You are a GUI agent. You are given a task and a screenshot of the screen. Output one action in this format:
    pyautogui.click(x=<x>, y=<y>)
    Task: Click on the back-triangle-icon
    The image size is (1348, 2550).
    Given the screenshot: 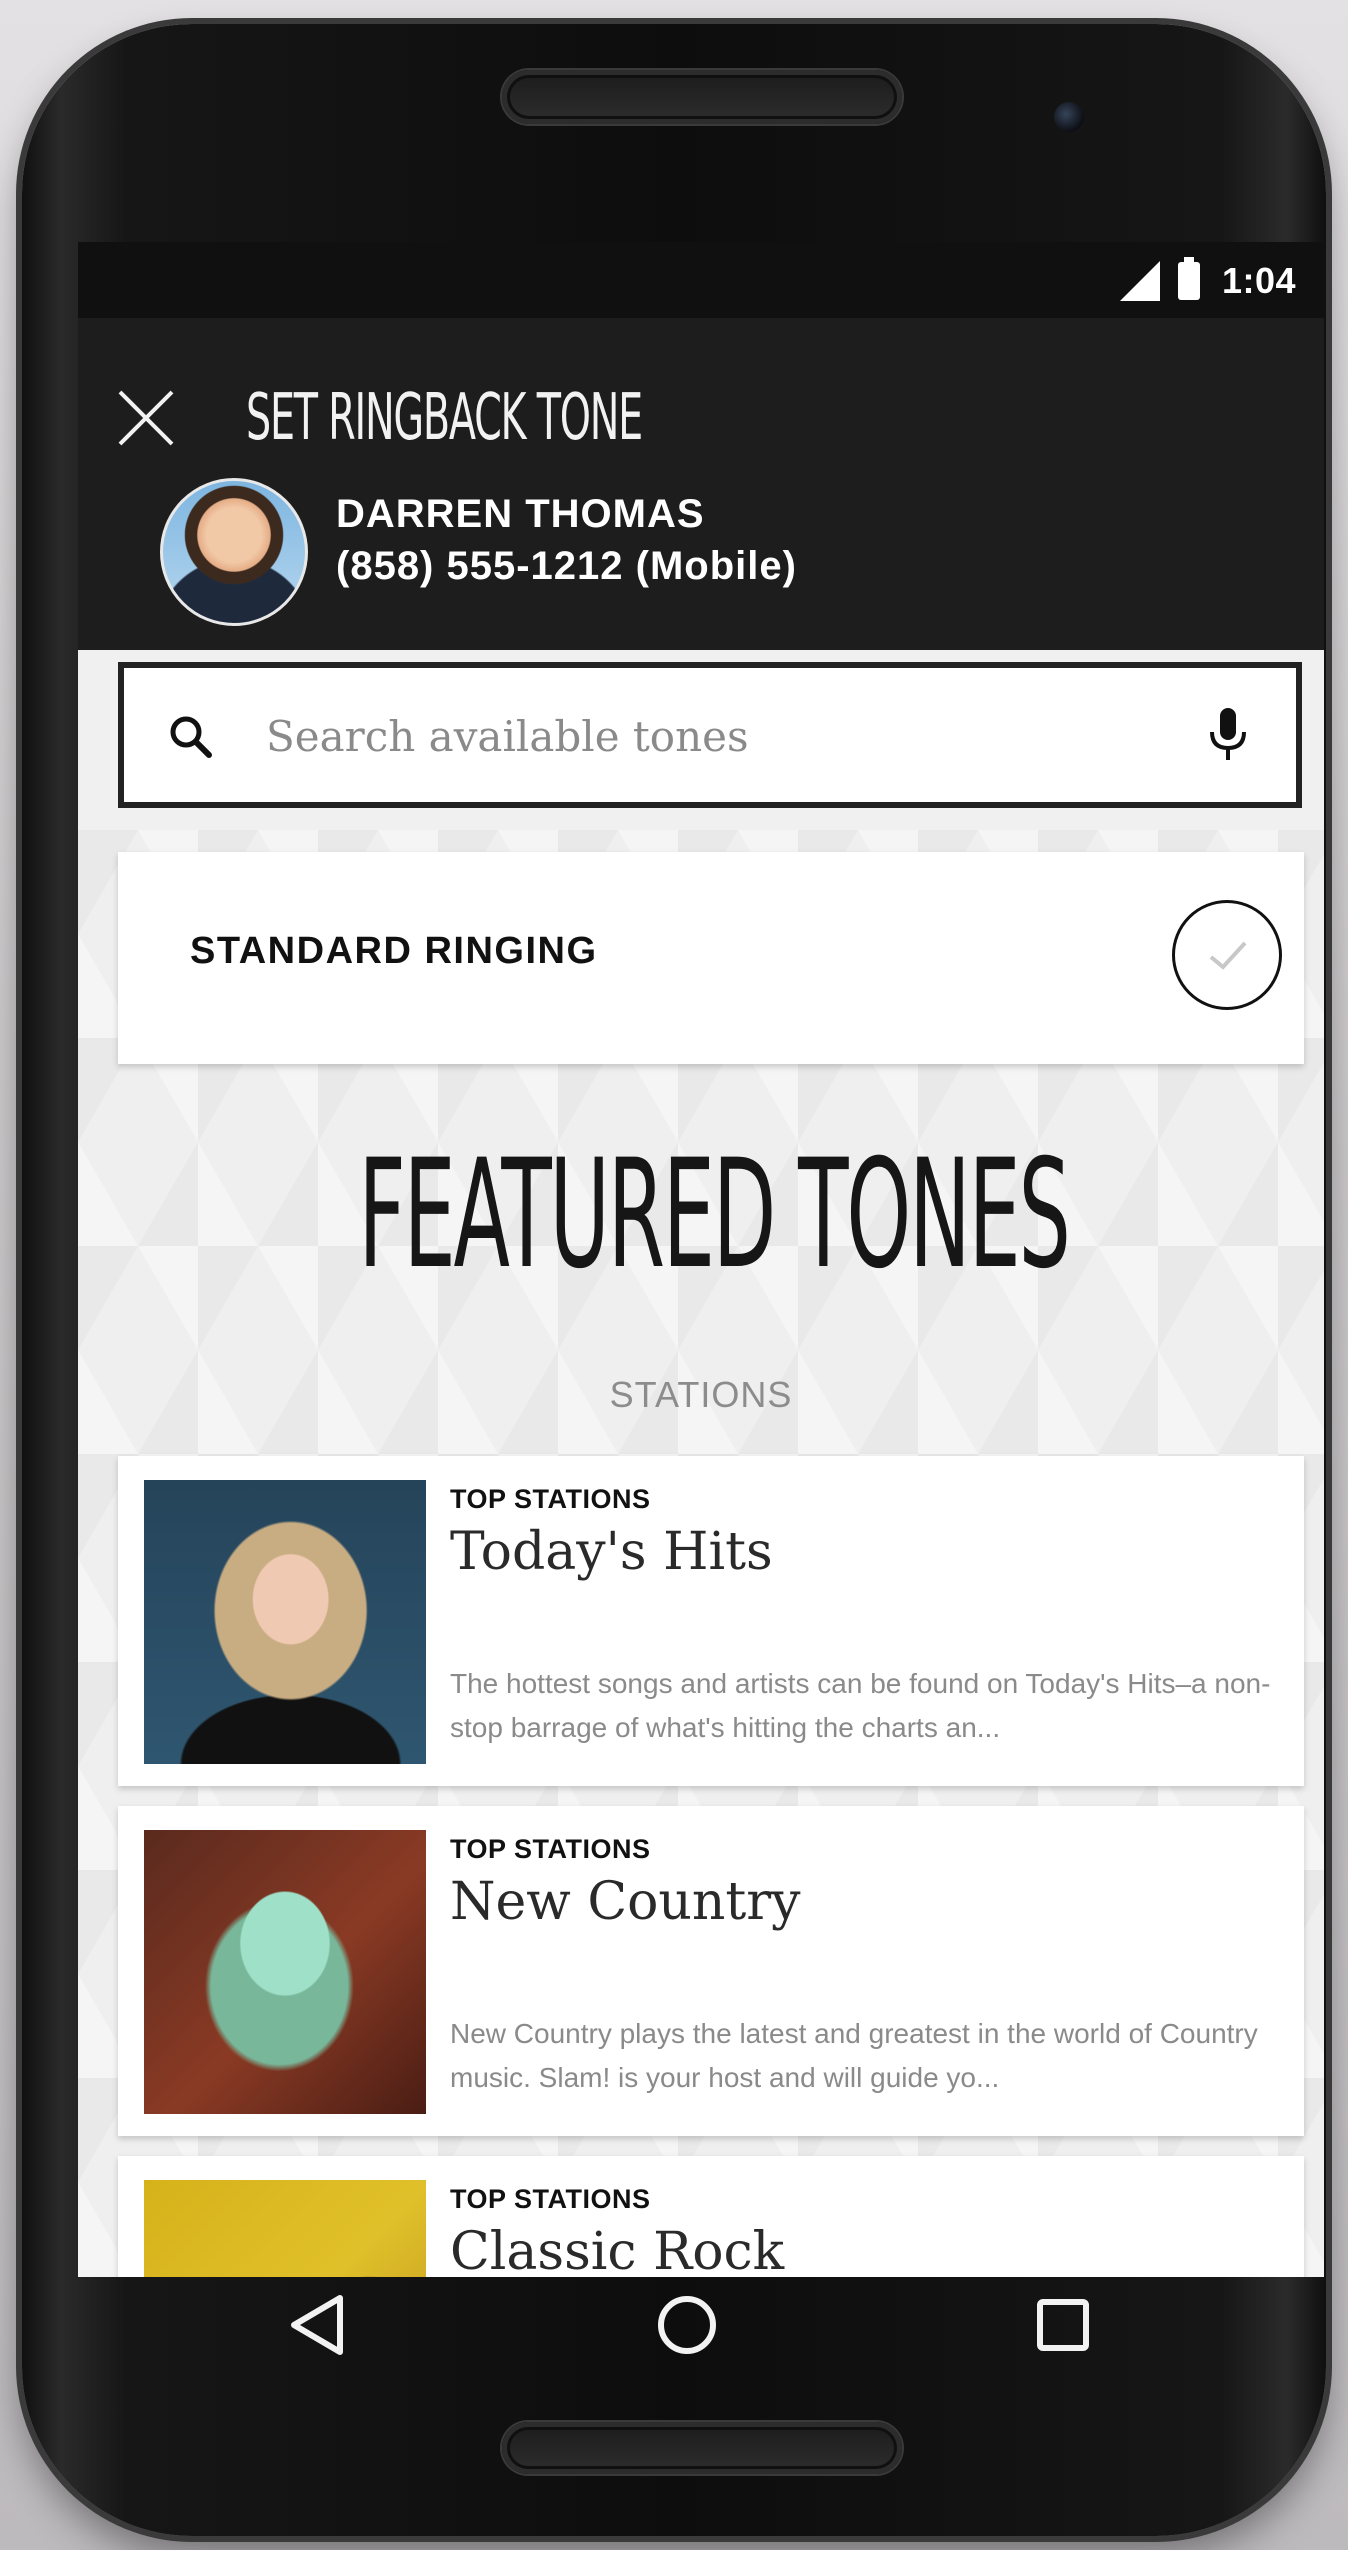 What is the action you would take?
    pyautogui.click(x=317, y=2325)
    